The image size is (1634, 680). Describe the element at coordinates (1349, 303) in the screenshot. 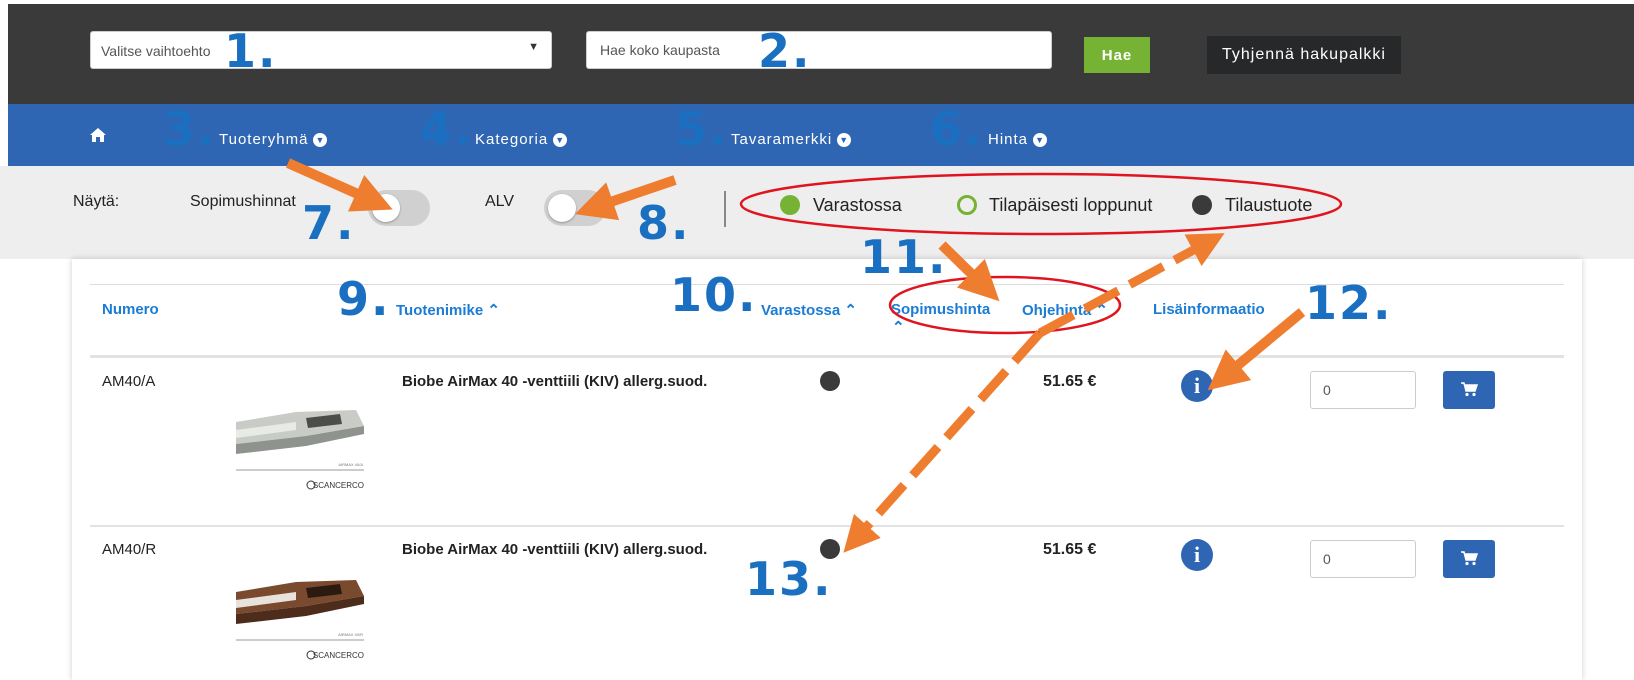

I see `annotation-number-12: 12.` at that location.